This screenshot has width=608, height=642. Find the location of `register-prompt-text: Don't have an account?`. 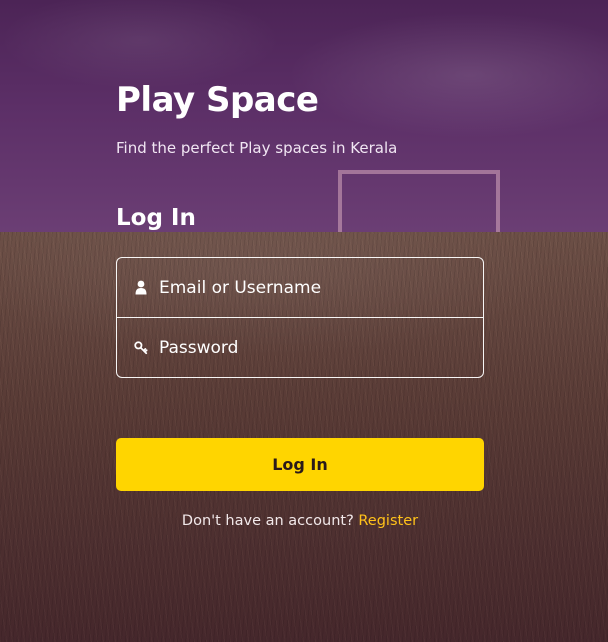

register-prompt-text: Don't have an account? is located at coordinates (267, 521).